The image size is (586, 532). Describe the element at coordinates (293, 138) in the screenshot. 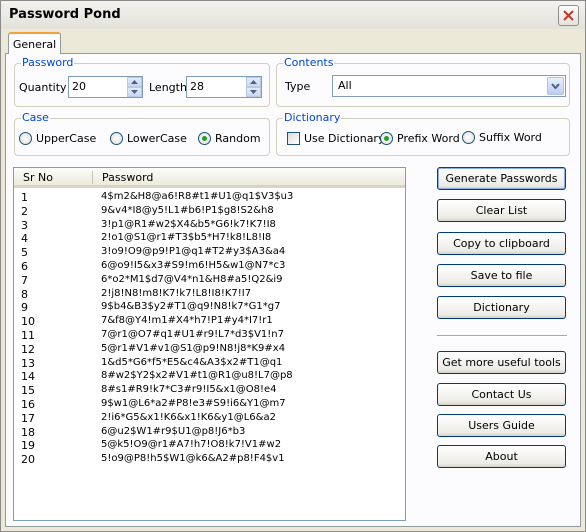

I see `checkbox-box` at that location.